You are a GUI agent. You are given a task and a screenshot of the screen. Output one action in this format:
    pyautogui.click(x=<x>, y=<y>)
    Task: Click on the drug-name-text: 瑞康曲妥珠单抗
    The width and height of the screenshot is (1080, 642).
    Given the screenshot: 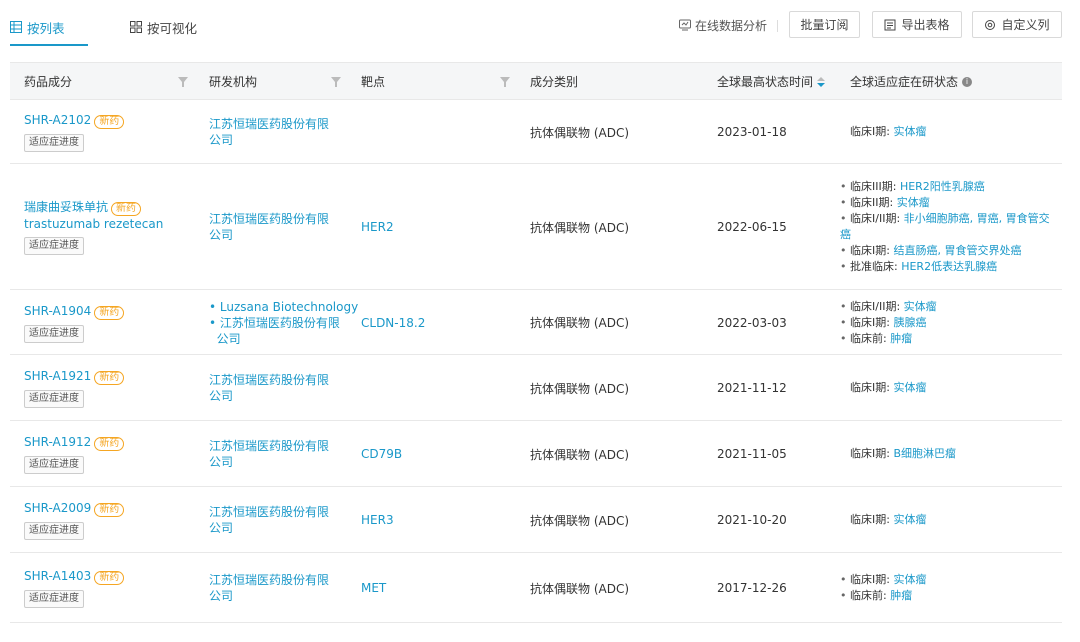 What is the action you would take?
    pyautogui.click(x=66, y=207)
    